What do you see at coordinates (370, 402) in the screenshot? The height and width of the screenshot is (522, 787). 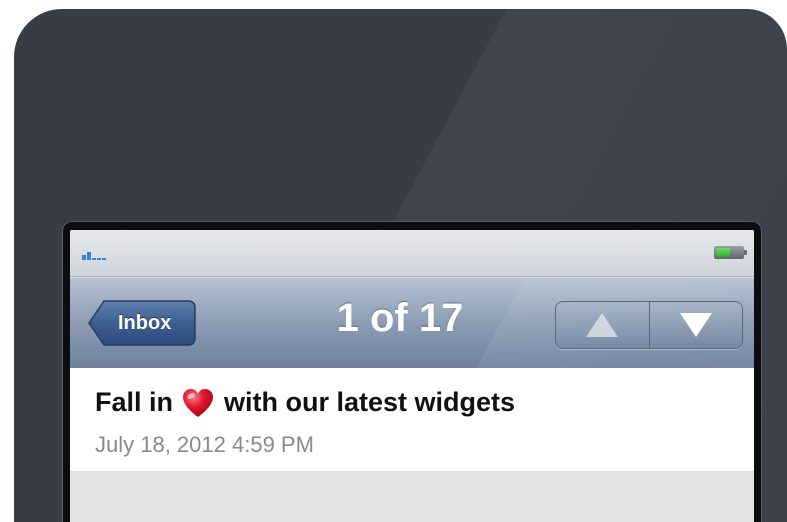 I see `subject-text-end: with our latest widgets` at bounding box center [370, 402].